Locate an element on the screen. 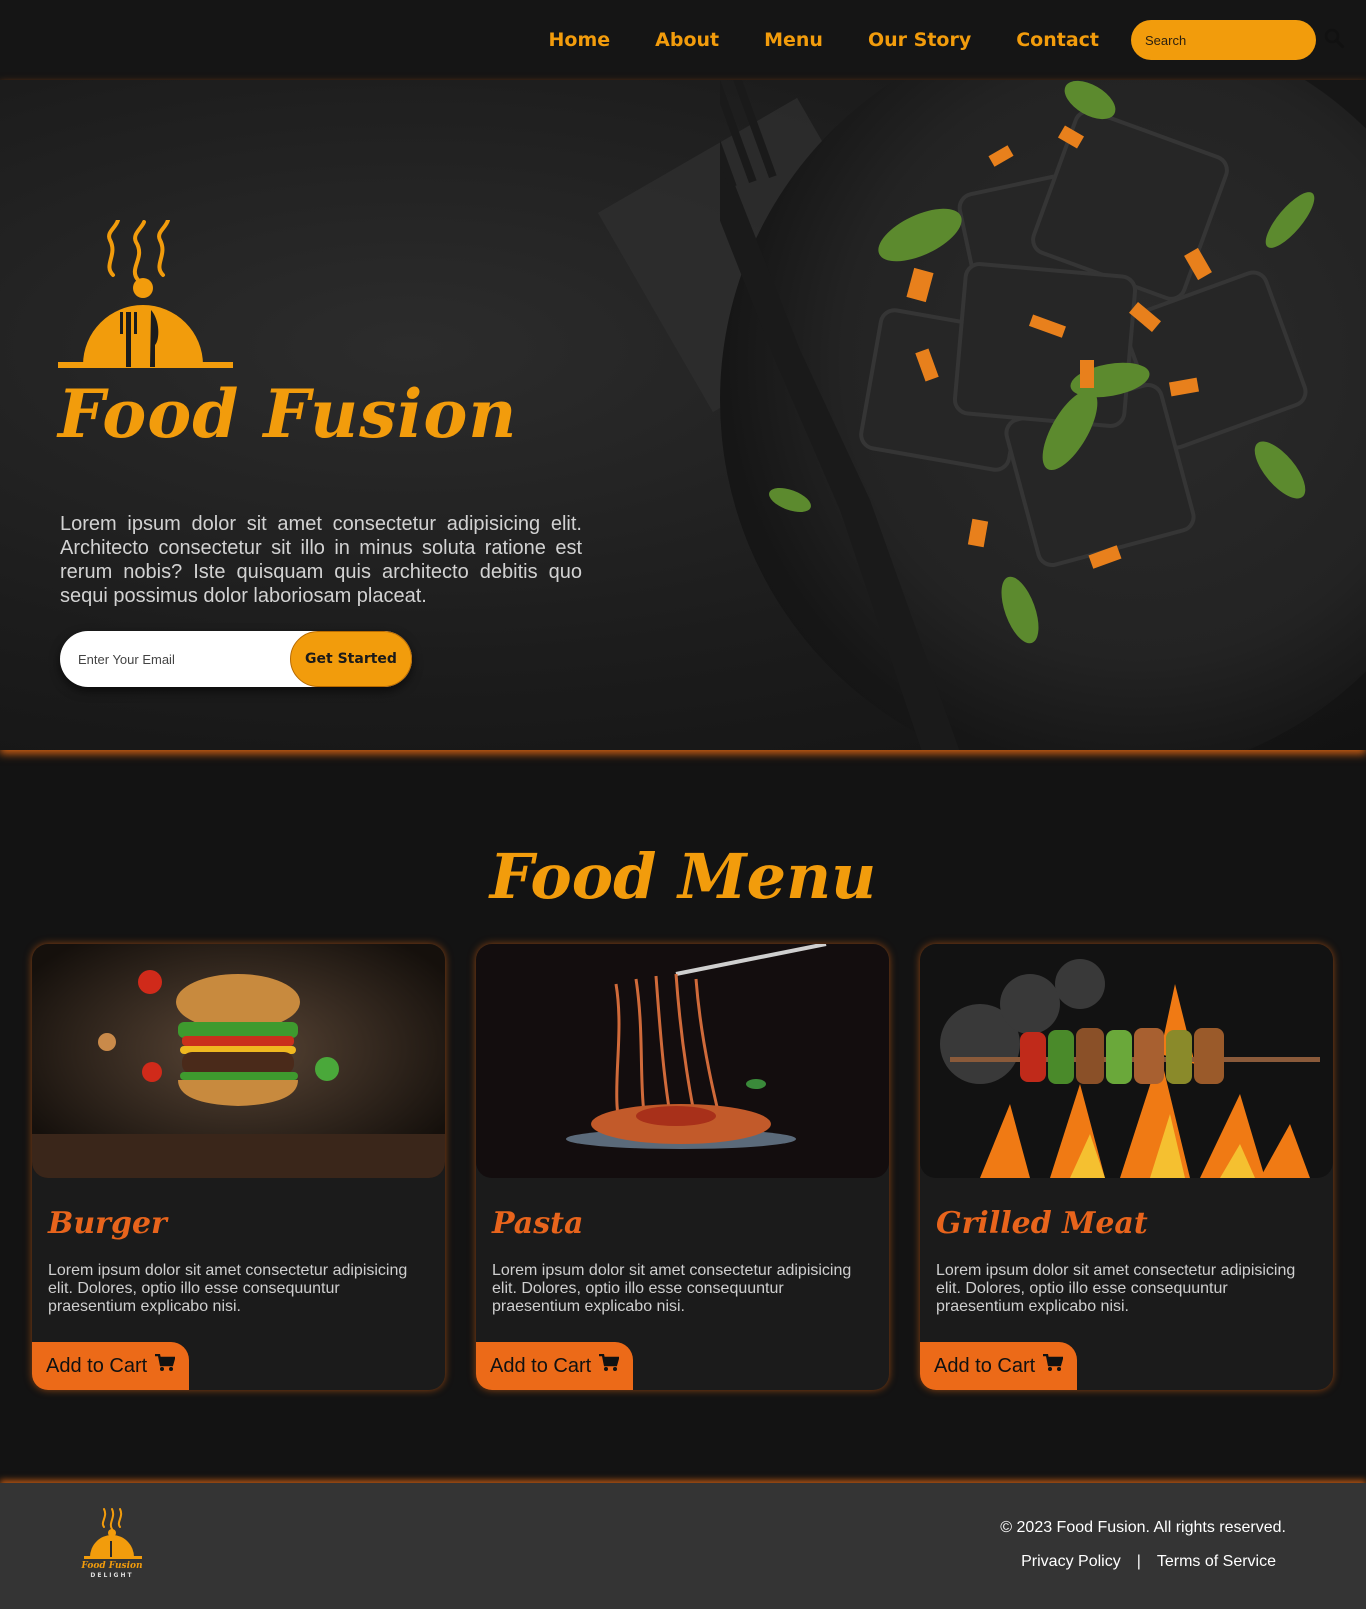 This screenshot has height=1609, width=1366. pasta-image is located at coordinates (682, 1061).